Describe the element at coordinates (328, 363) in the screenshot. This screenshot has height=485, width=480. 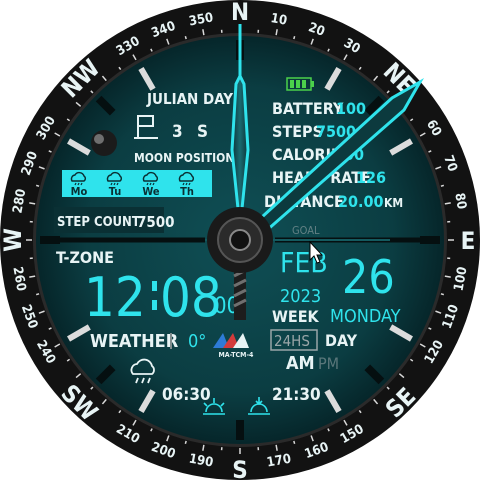
I see `pm-indicator: PM` at that location.